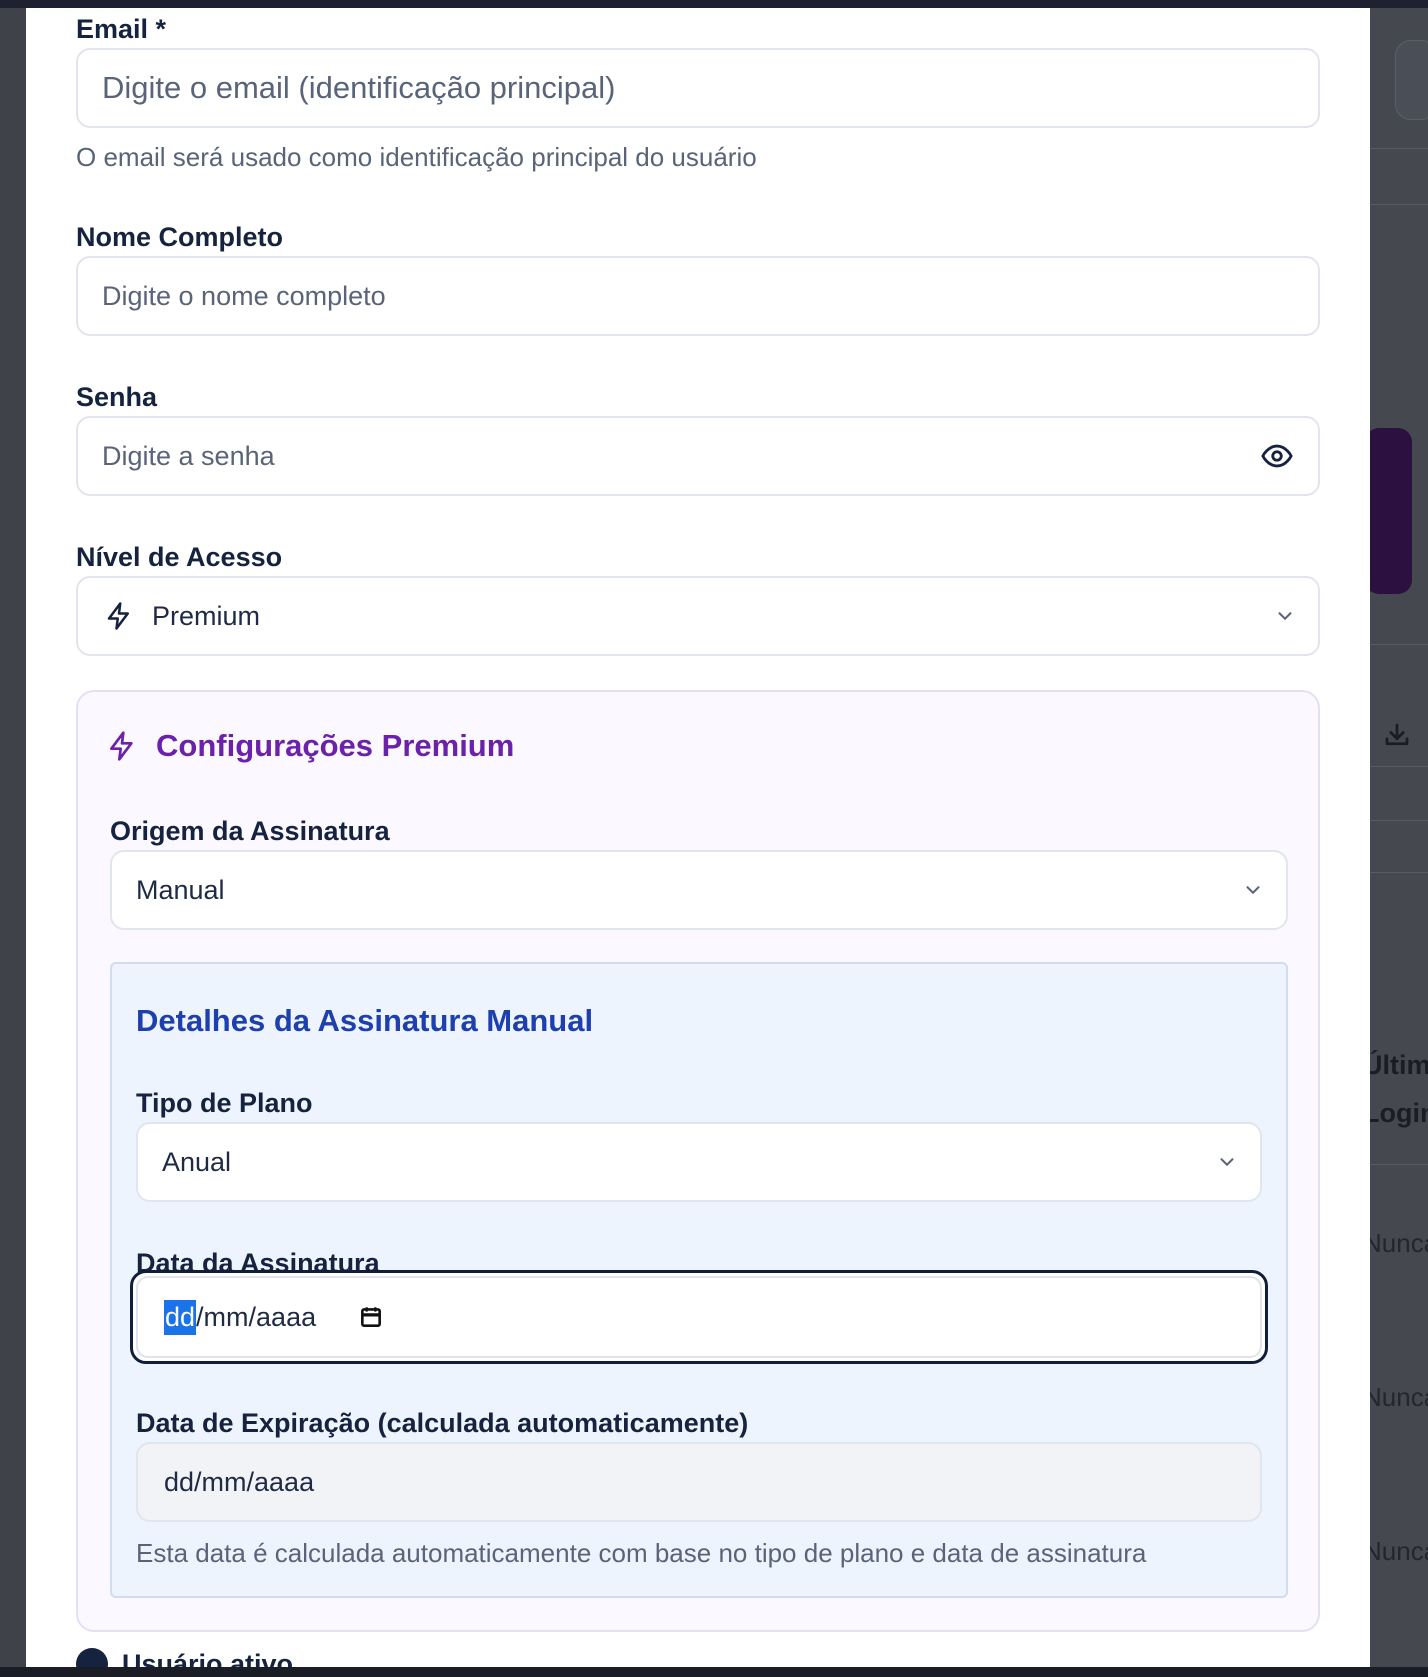  I want to click on password-label: Senha, so click(117, 397).